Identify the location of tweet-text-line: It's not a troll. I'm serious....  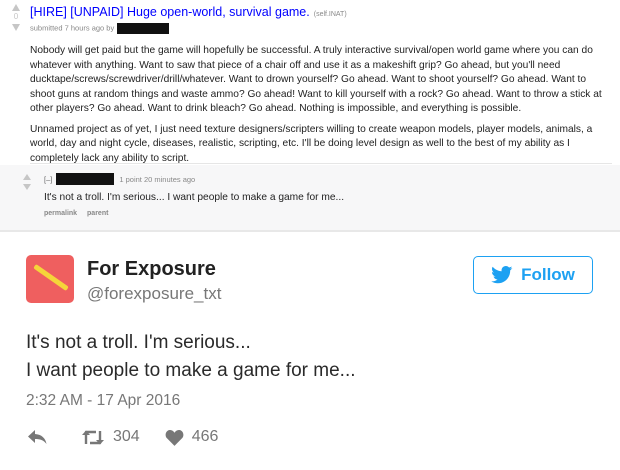
(138, 342).